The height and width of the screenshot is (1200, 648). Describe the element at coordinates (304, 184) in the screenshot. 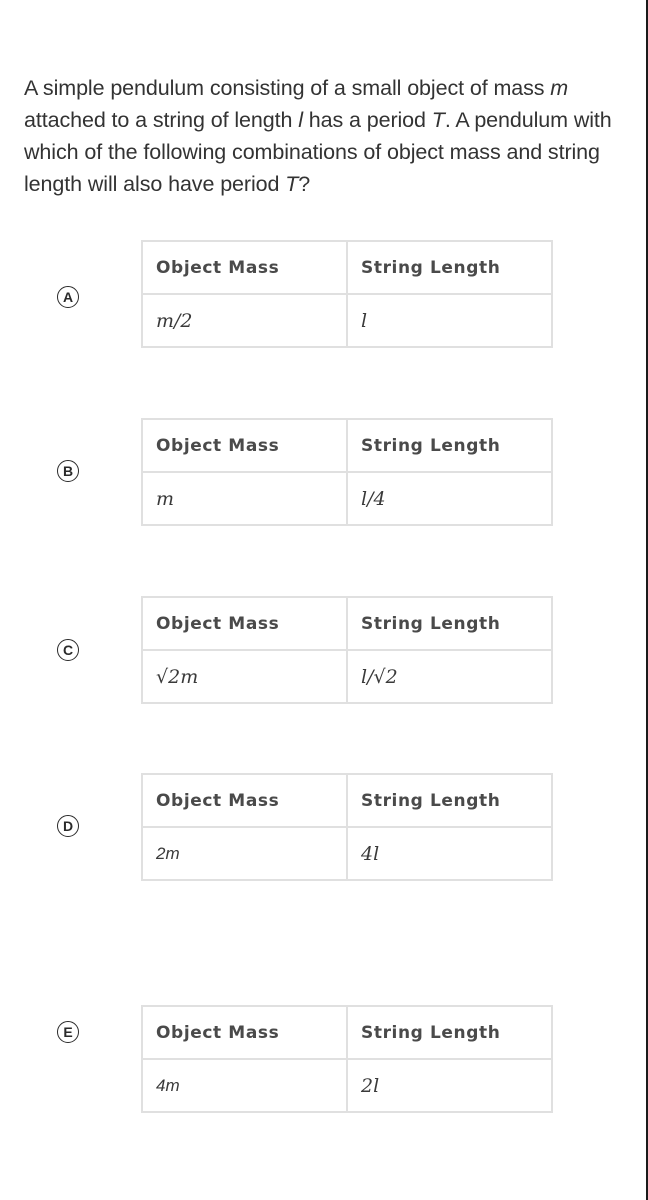

I see `question-part: ?` at that location.